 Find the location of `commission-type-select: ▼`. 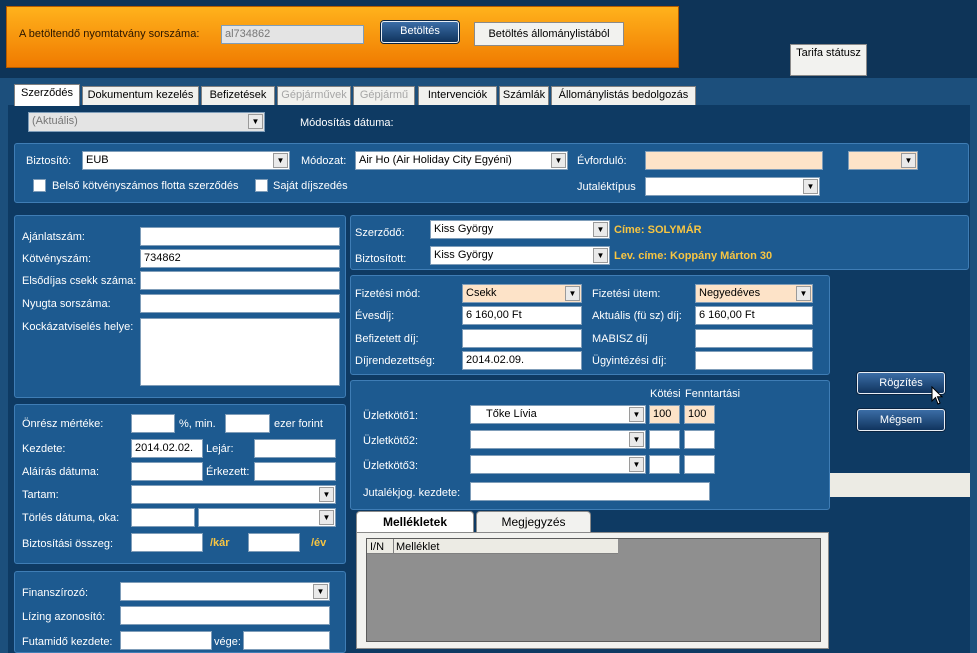

commission-type-select: ▼ is located at coordinates (732, 186).